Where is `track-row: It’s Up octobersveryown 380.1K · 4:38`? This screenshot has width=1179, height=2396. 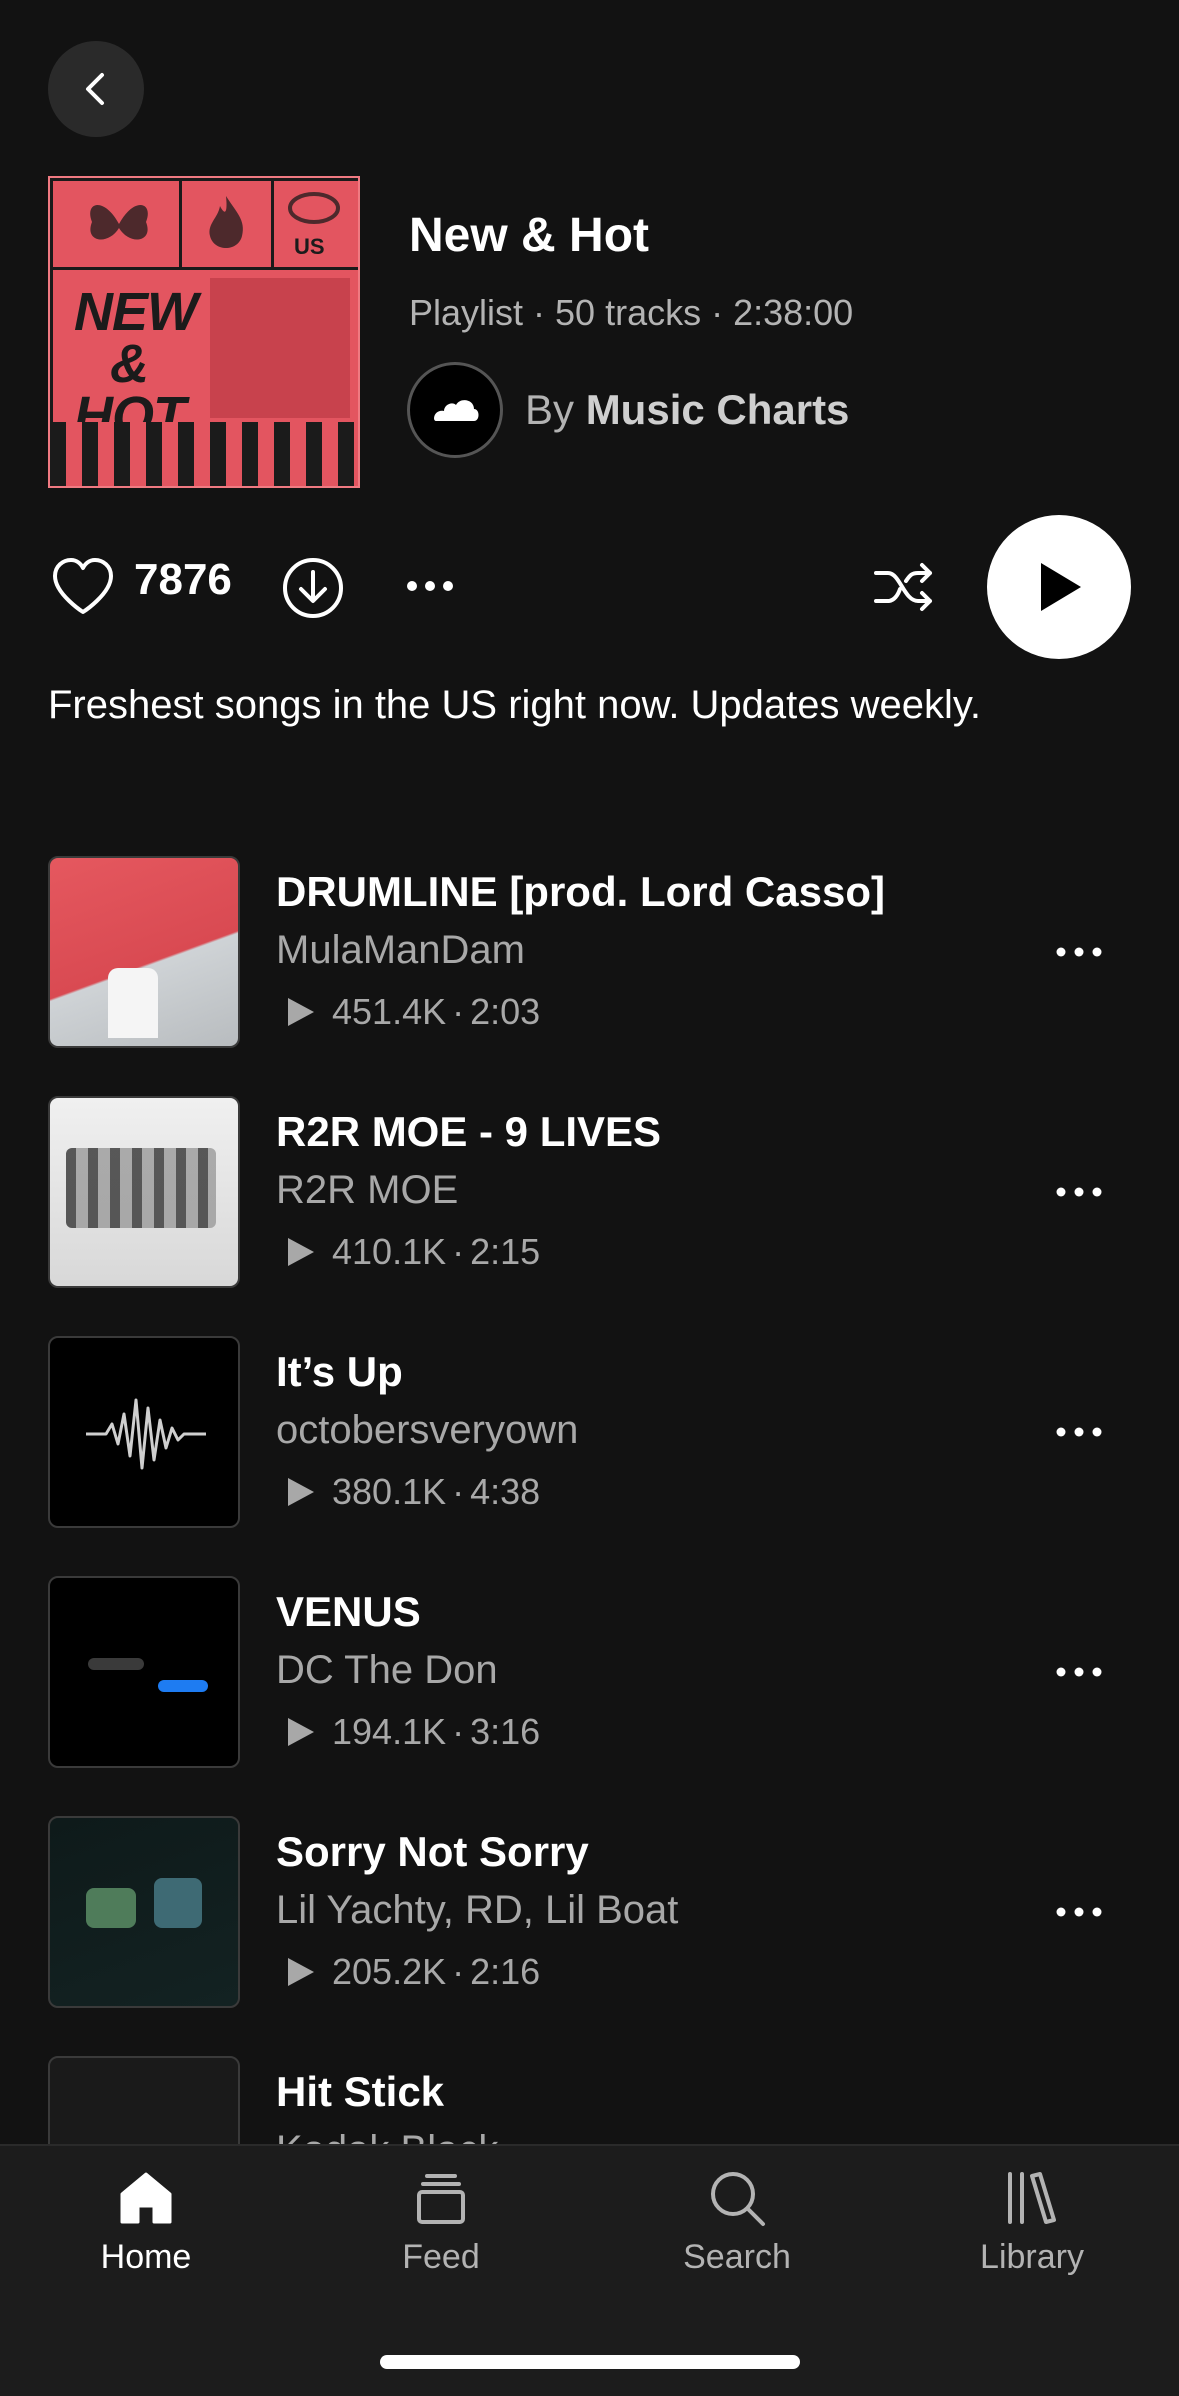 track-row: It’s Up octobersveryown 380.1K · 4:38 is located at coordinates (589, 1432).